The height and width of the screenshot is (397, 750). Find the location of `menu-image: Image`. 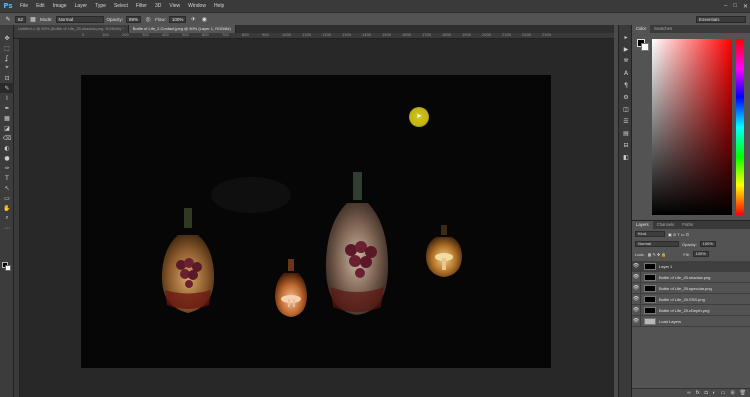

menu-image: Image is located at coordinates (60, 6).